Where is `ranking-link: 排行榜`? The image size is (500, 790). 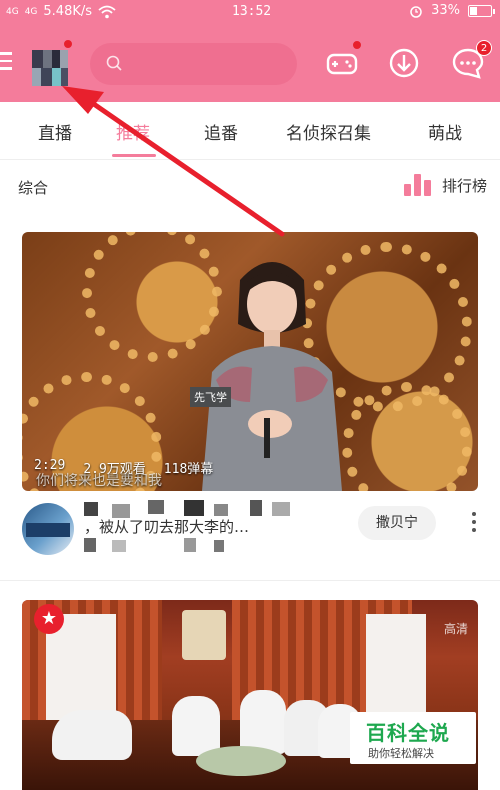 ranking-link: 排行榜 is located at coordinates (445, 185).